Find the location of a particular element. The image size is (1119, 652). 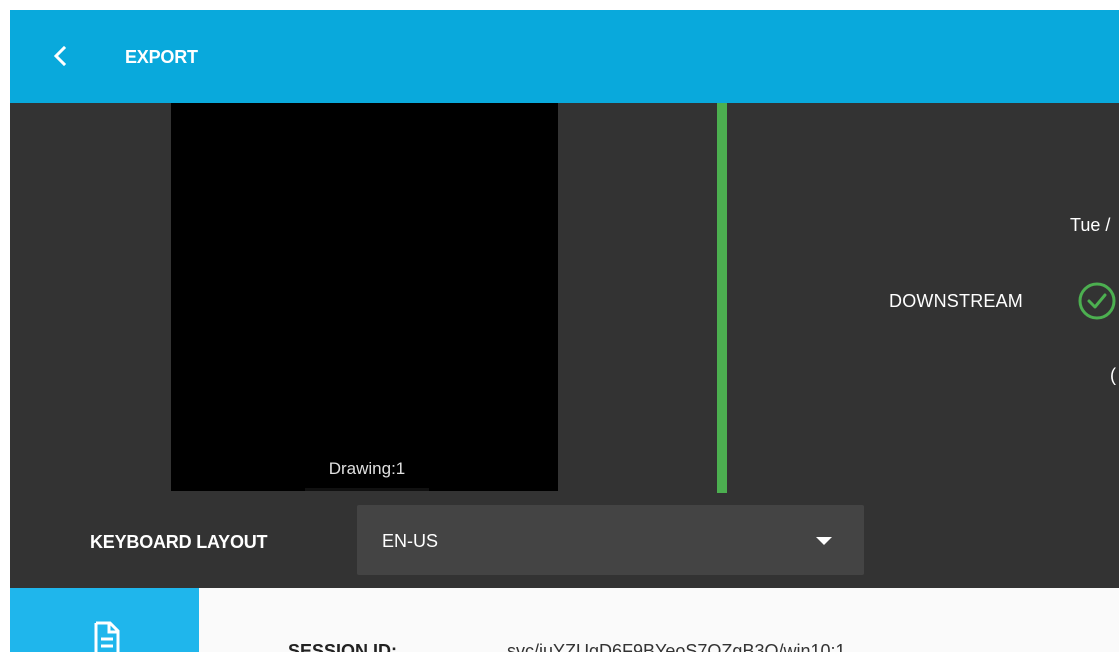

status-partial-text: ( is located at coordinates (1113, 375).